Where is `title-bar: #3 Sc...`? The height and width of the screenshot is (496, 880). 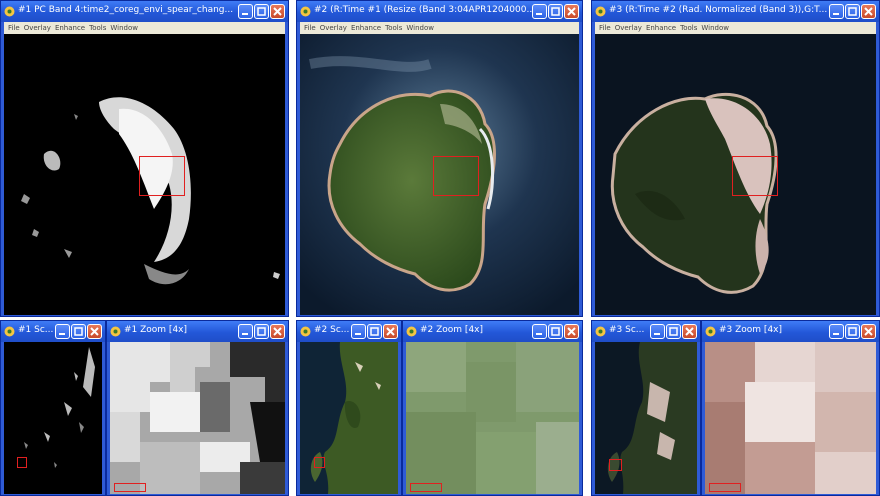 title-bar: #3 Sc... is located at coordinates (646, 331).